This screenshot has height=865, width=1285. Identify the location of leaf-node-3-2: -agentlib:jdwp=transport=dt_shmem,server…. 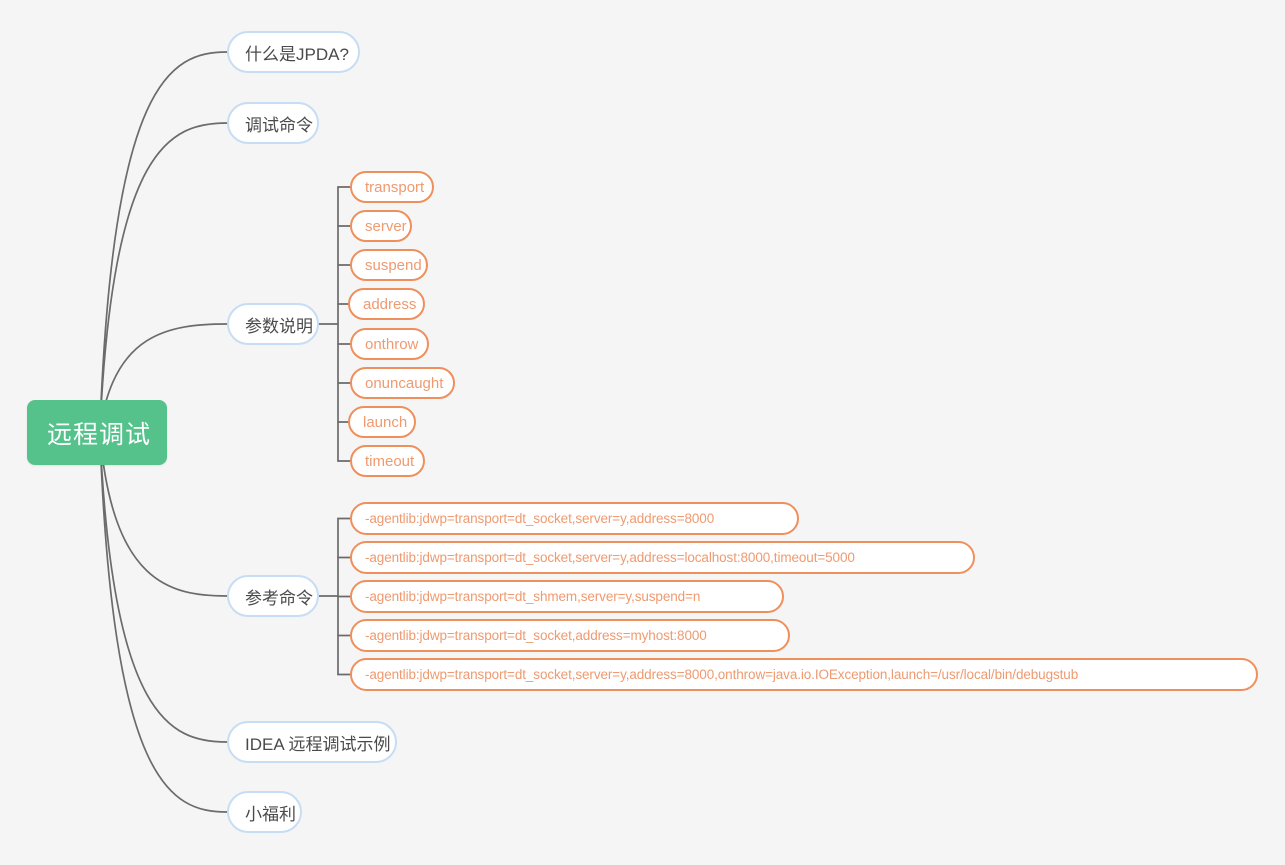
(567, 596).